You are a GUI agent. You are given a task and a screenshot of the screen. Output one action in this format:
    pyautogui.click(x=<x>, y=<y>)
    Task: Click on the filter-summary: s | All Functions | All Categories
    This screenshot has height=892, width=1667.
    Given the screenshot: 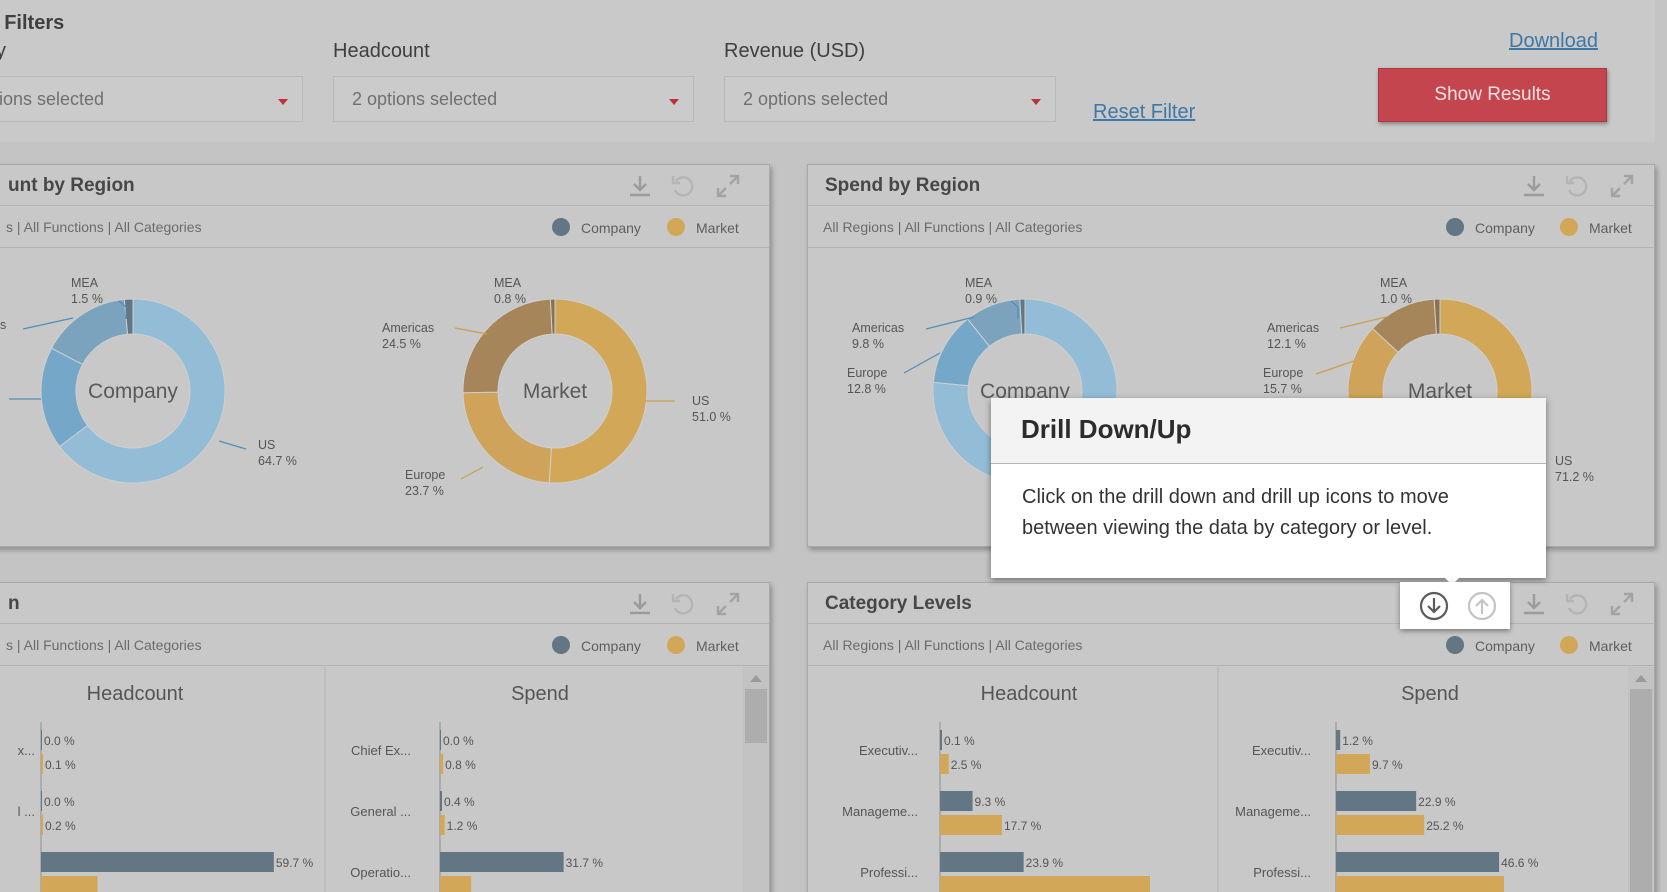 What is the action you would take?
    pyautogui.click(x=104, y=227)
    